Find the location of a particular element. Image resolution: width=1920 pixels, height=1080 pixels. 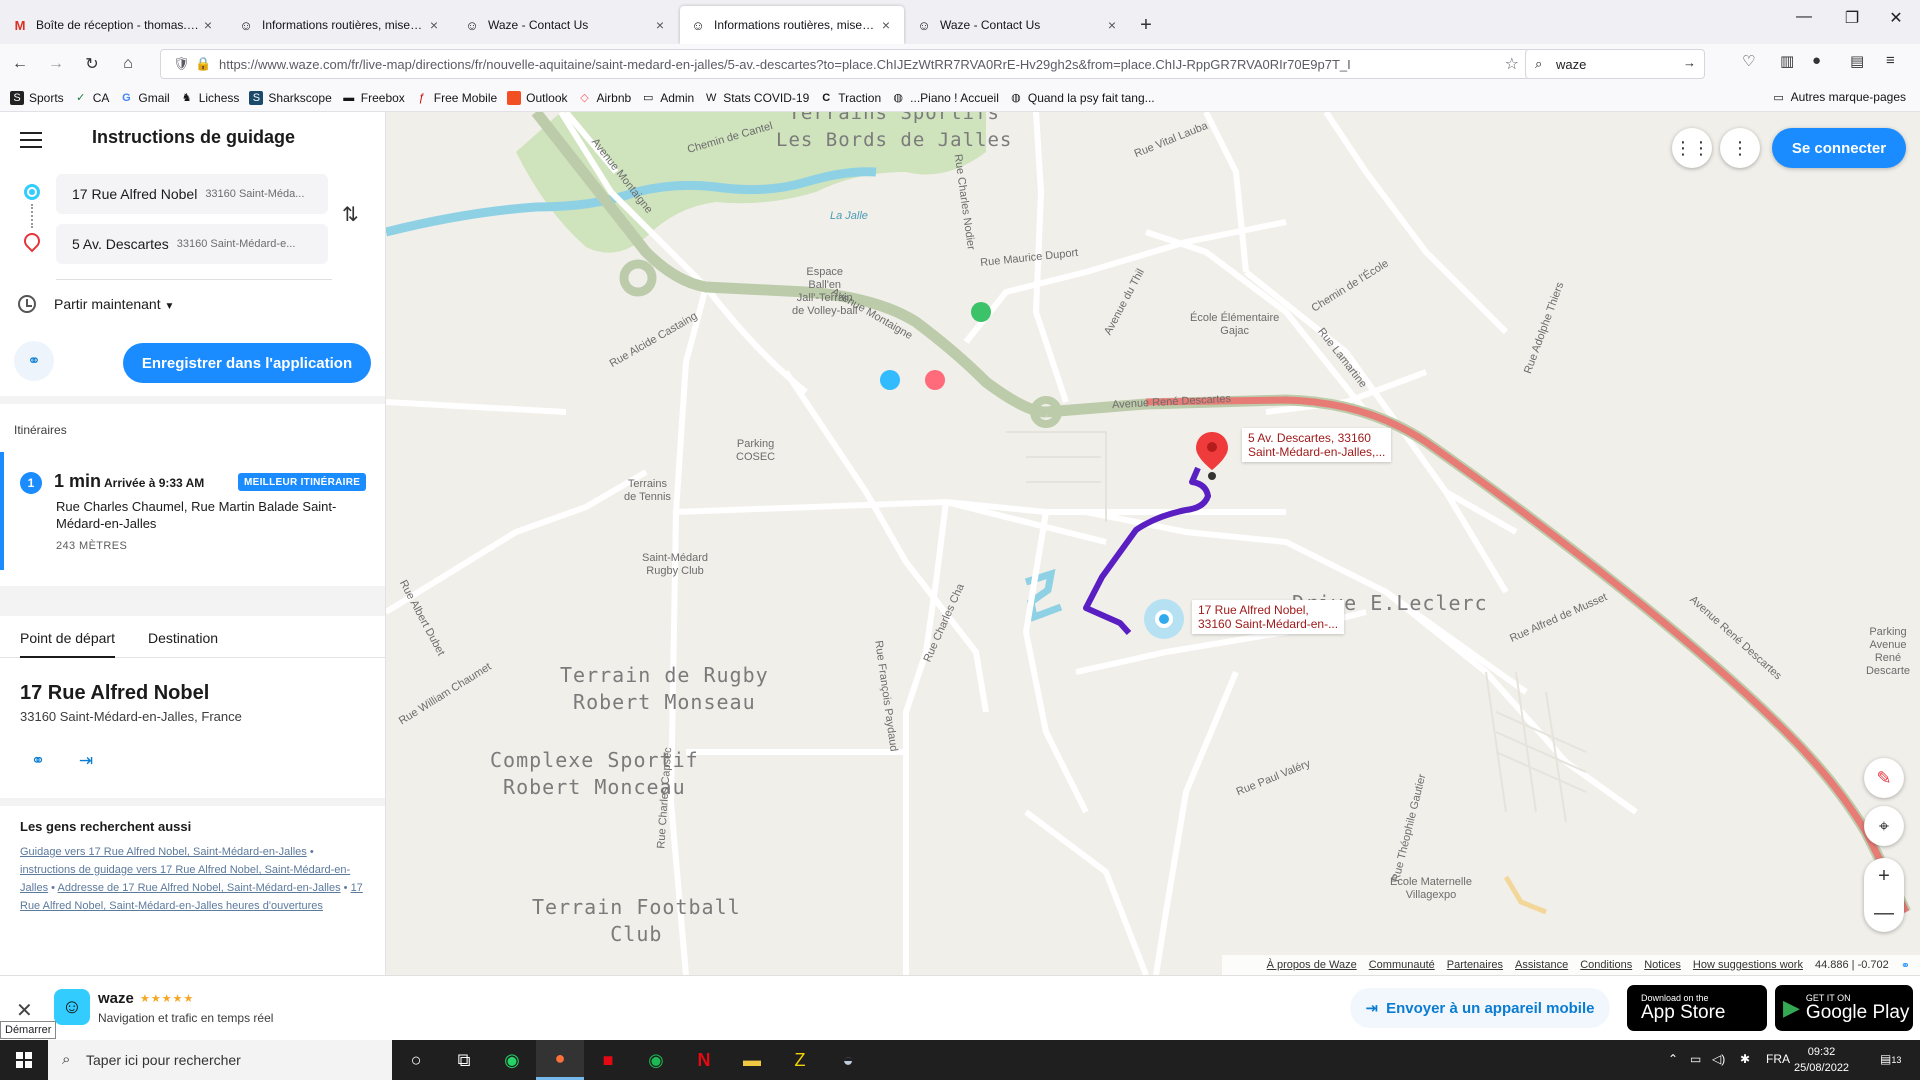

bookmarks-other: ▭ Autres marque-pages is located at coordinates (1839, 97).